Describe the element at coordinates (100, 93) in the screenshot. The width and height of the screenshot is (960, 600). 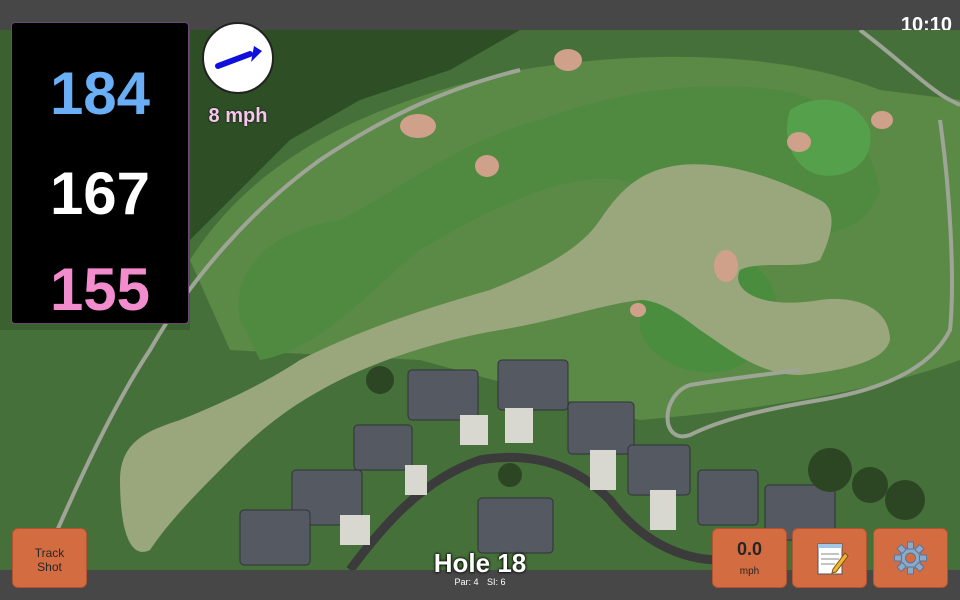
I see `back-distance: 184` at that location.